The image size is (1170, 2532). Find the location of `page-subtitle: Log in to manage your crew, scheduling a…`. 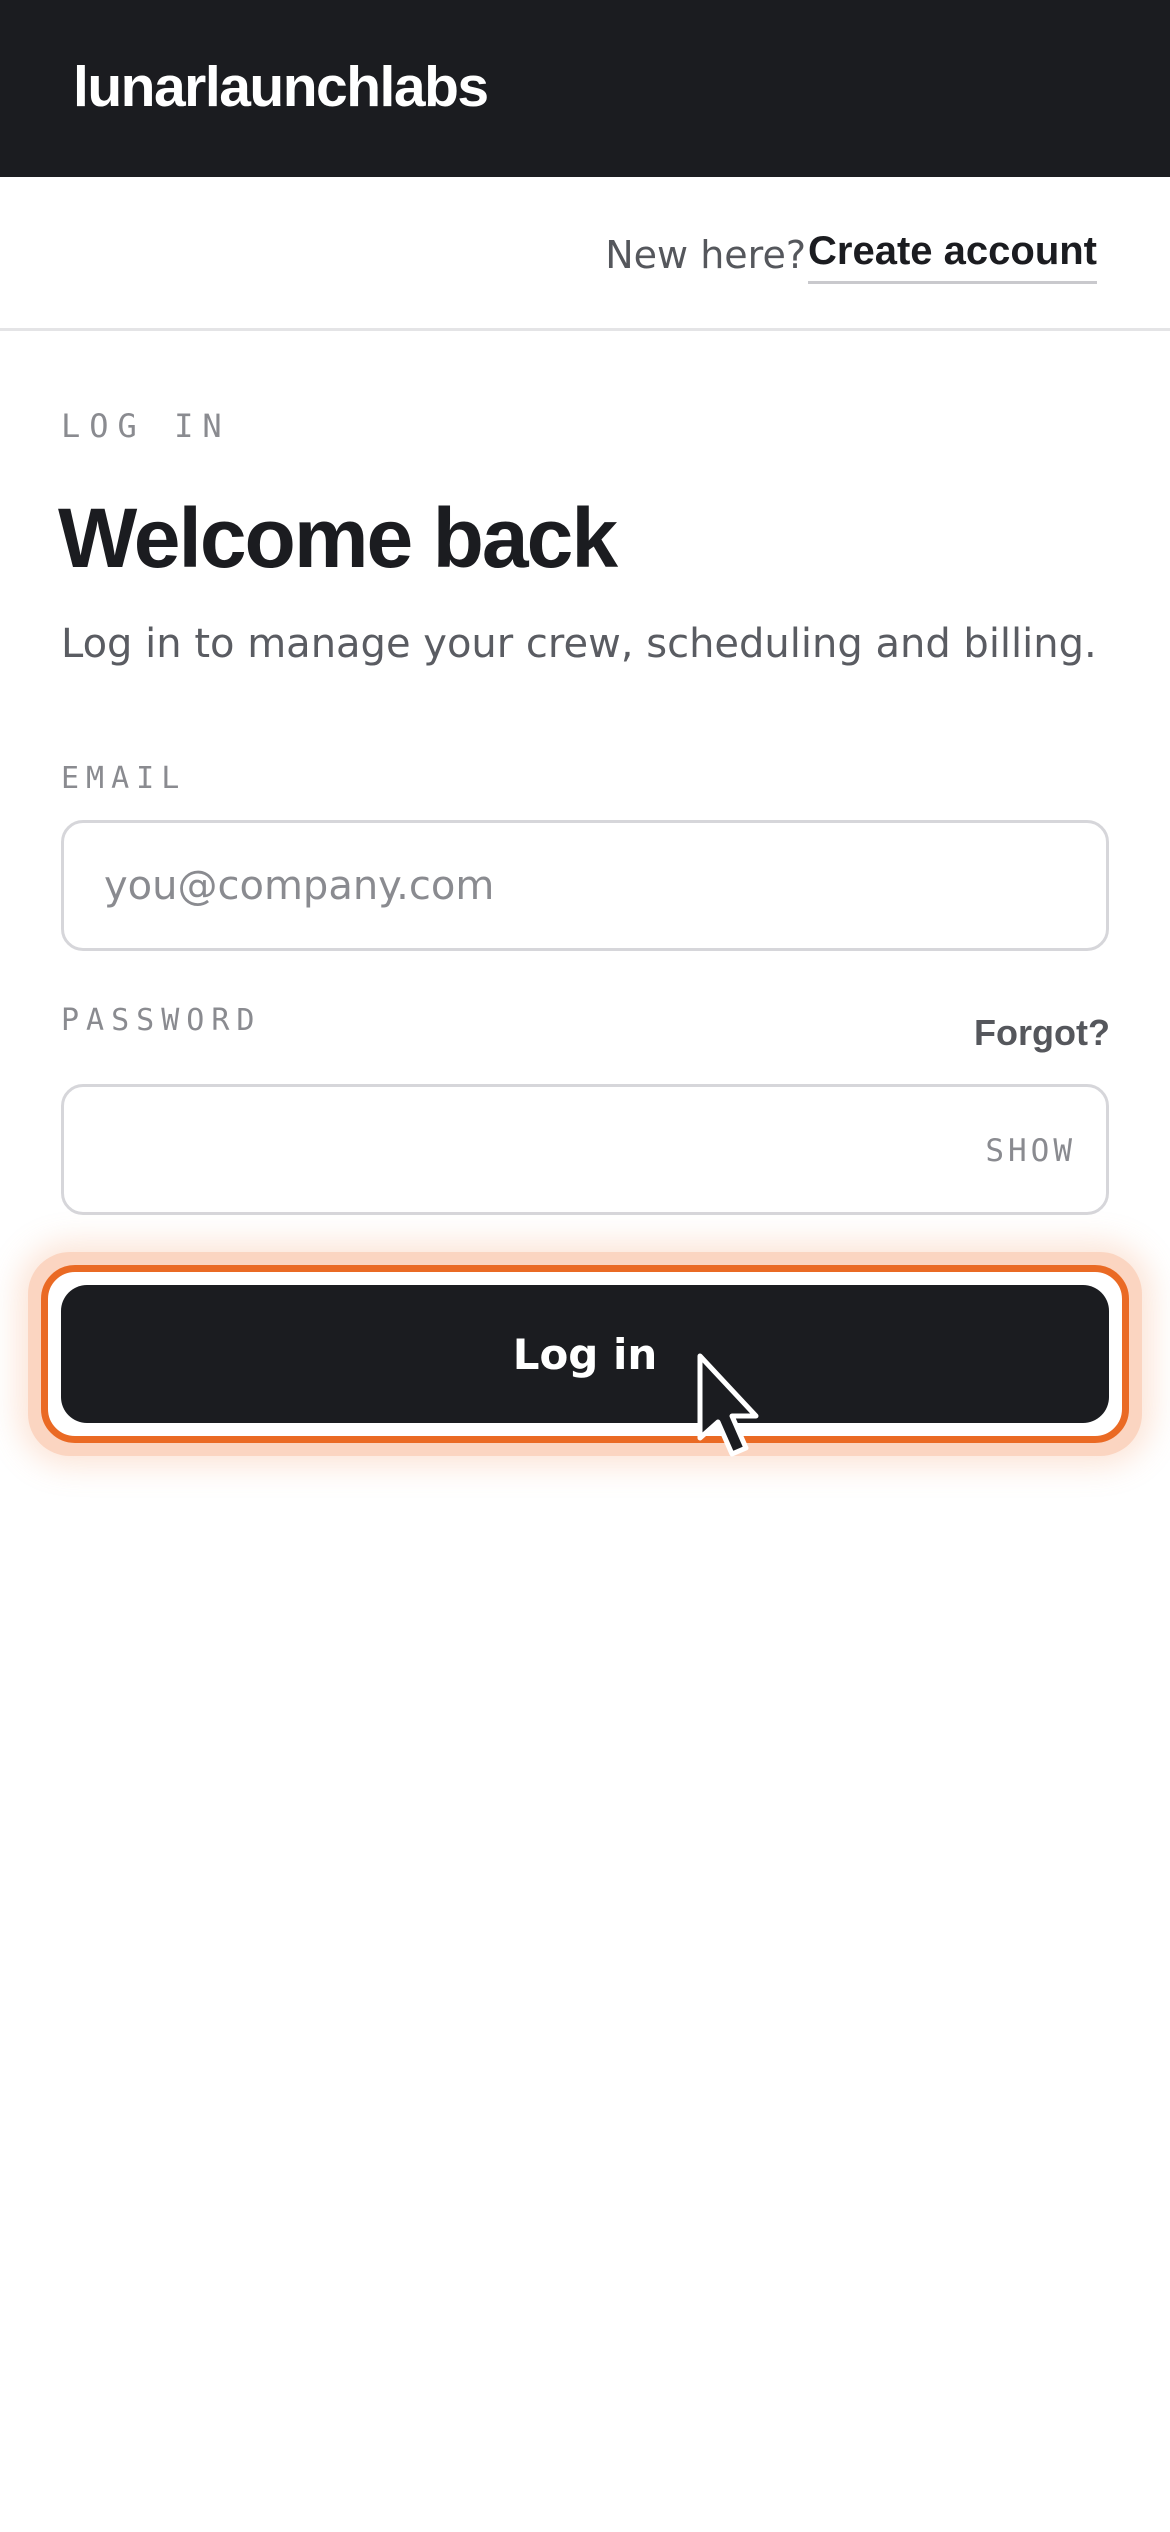

page-subtitle: Log in to manage your crew, scheduling a… is located at coordinates (579, 644).